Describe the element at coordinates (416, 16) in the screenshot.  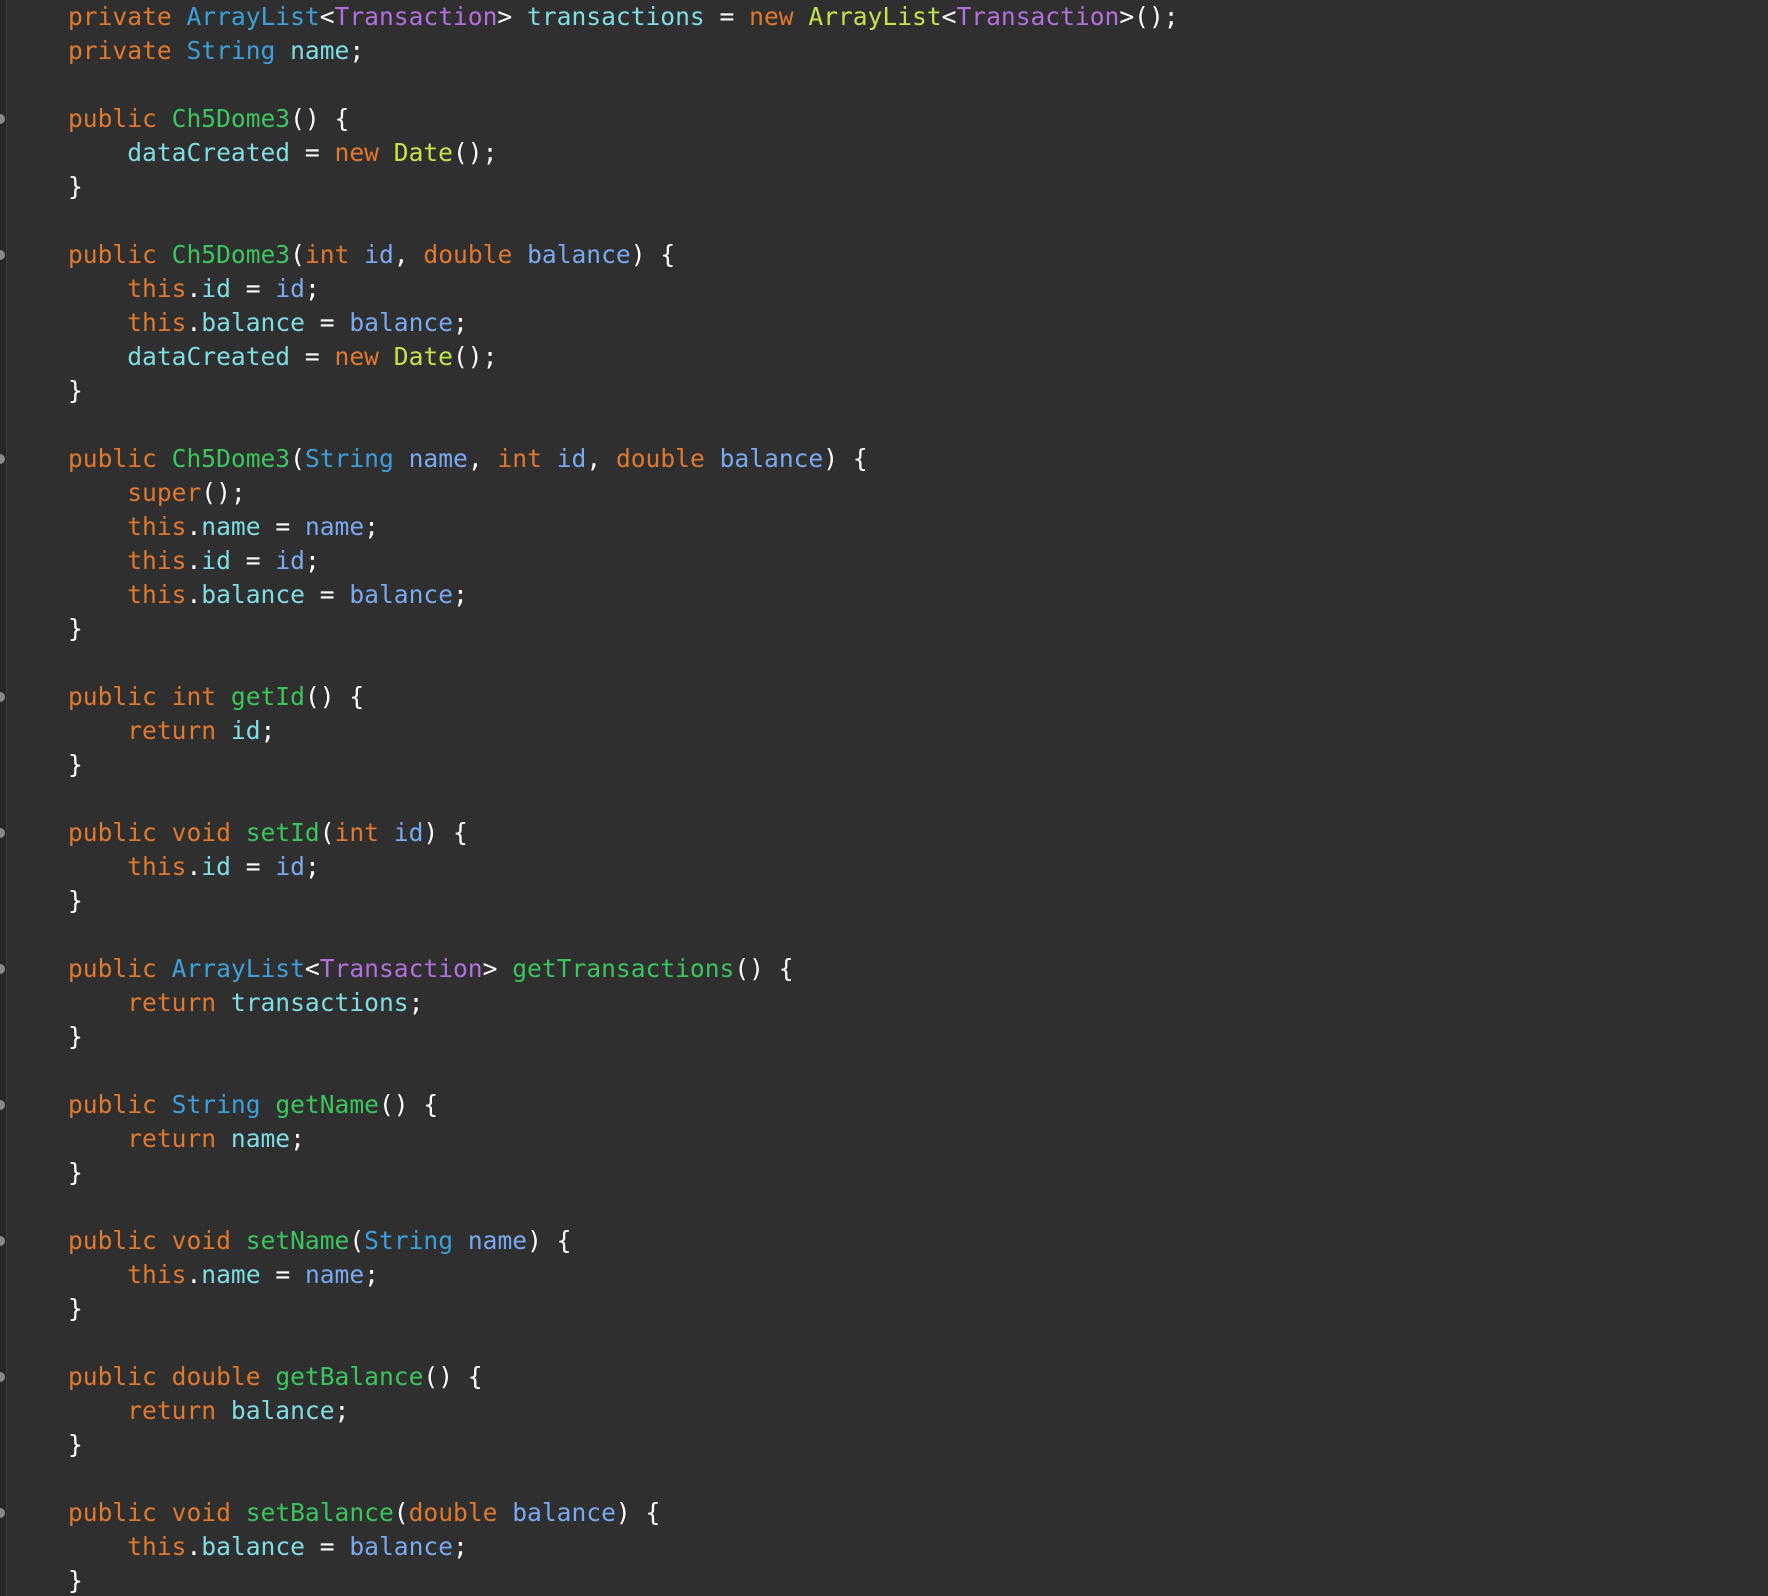
I see `code-token: Transaction` at that location.